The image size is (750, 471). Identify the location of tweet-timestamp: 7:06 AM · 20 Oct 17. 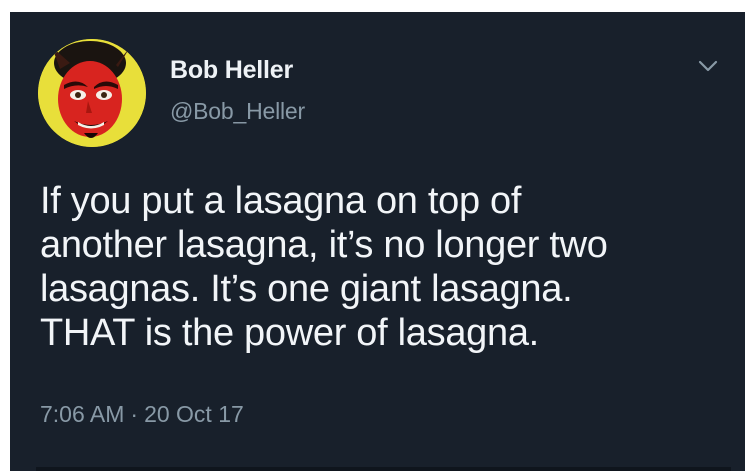
(142, 414).